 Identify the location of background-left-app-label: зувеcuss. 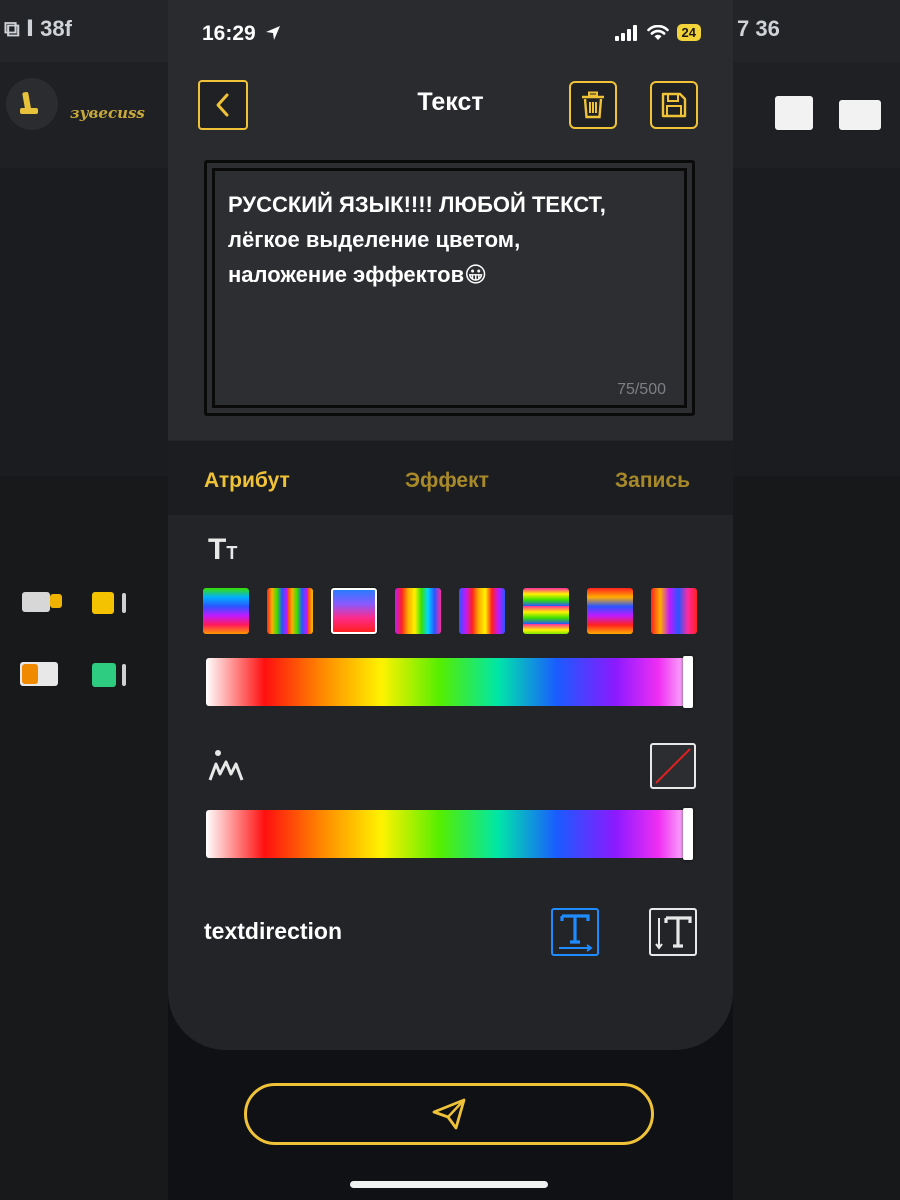
(107, 113).